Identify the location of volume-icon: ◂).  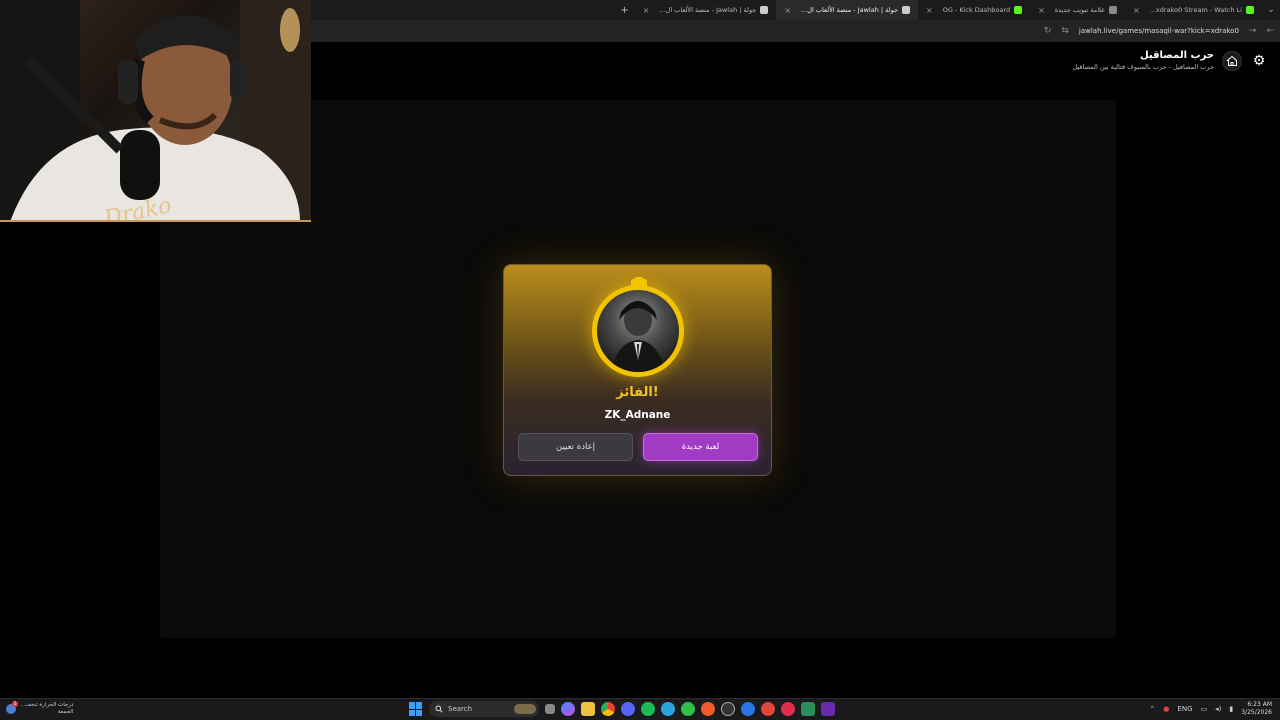
(1218, 709).